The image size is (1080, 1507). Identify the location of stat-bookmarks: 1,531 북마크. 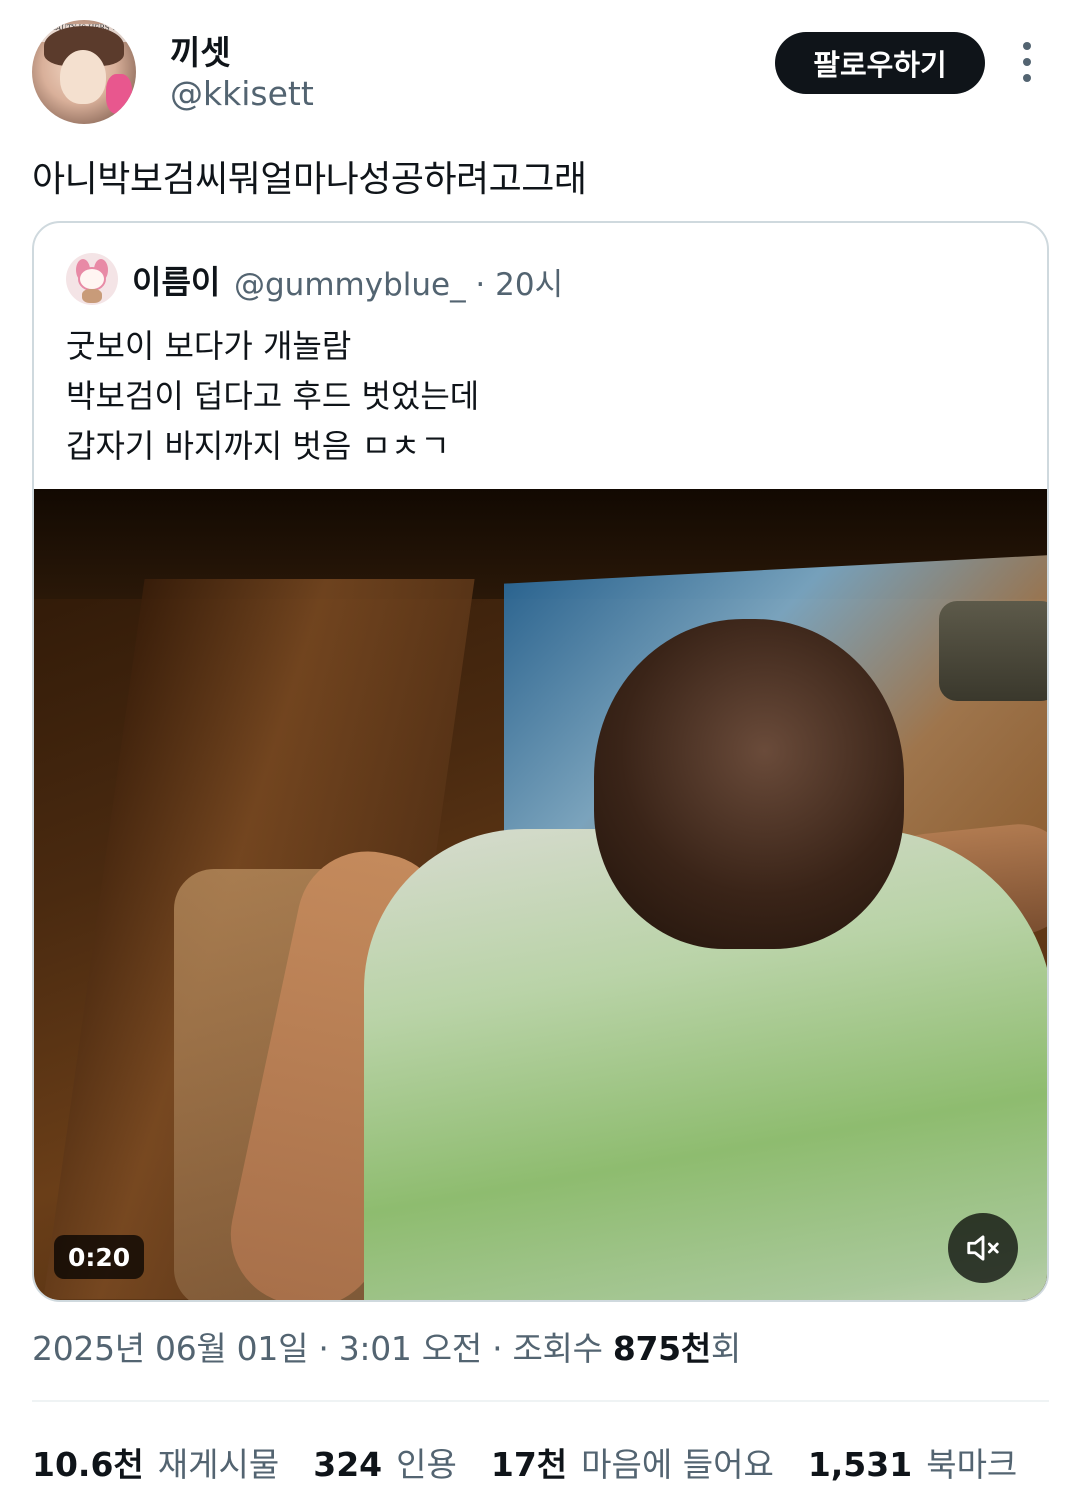
(912, 1462).